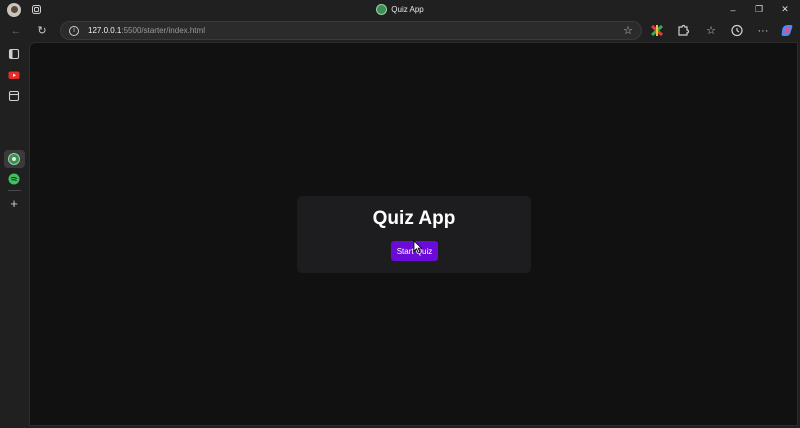  I want to click on site-info-icon: i, so click(74, 31).